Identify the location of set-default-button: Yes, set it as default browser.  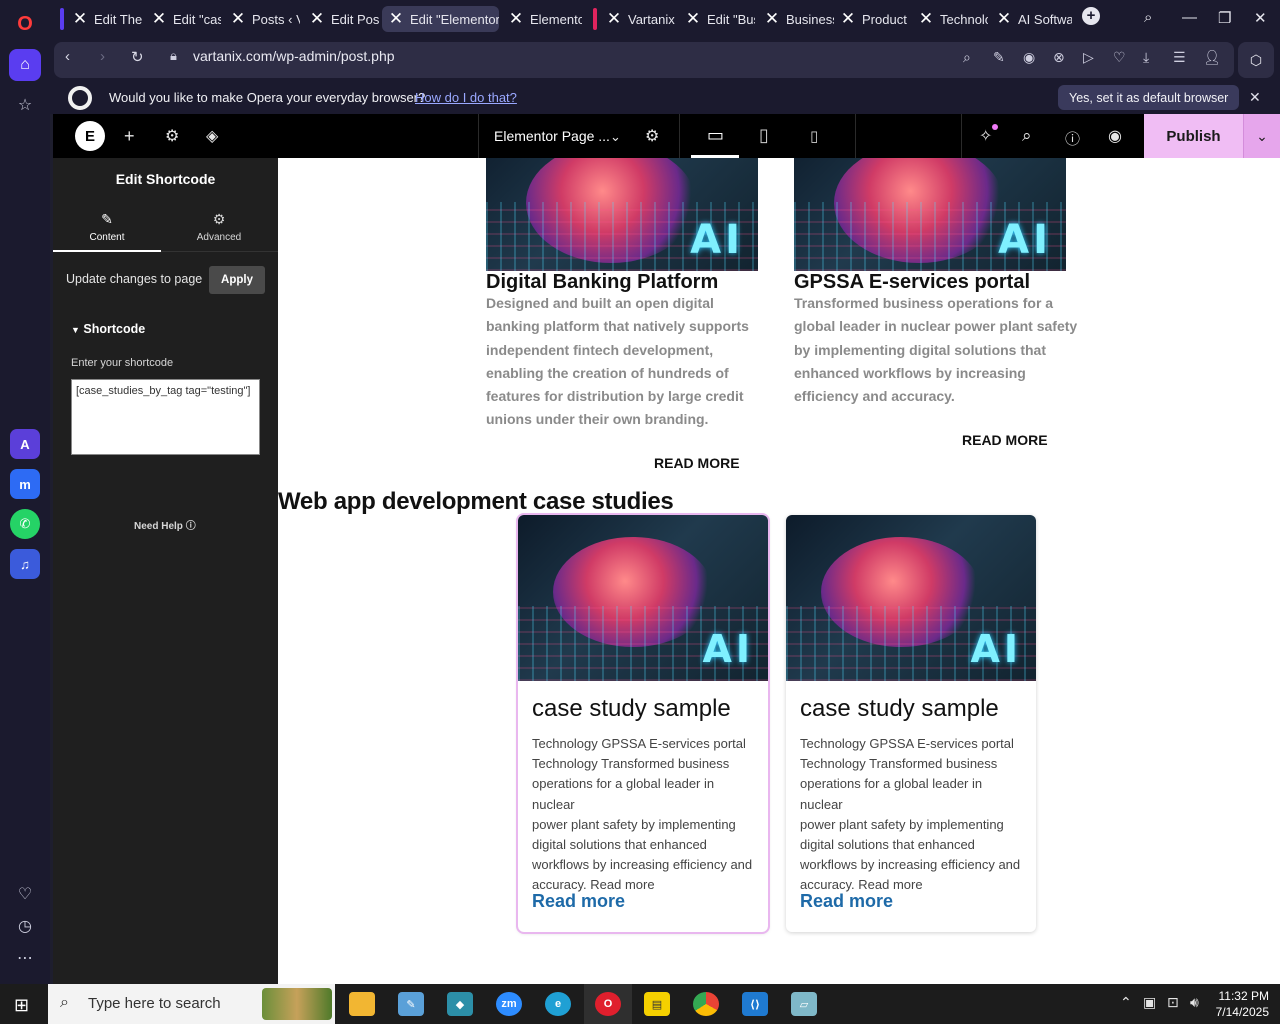
(1149, 97).